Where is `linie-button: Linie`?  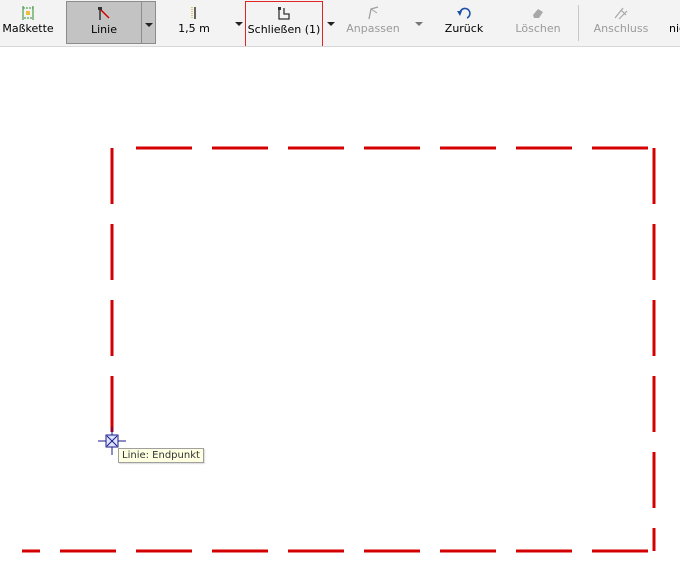 linie-button: Linie is located at coordinates (104, 22).